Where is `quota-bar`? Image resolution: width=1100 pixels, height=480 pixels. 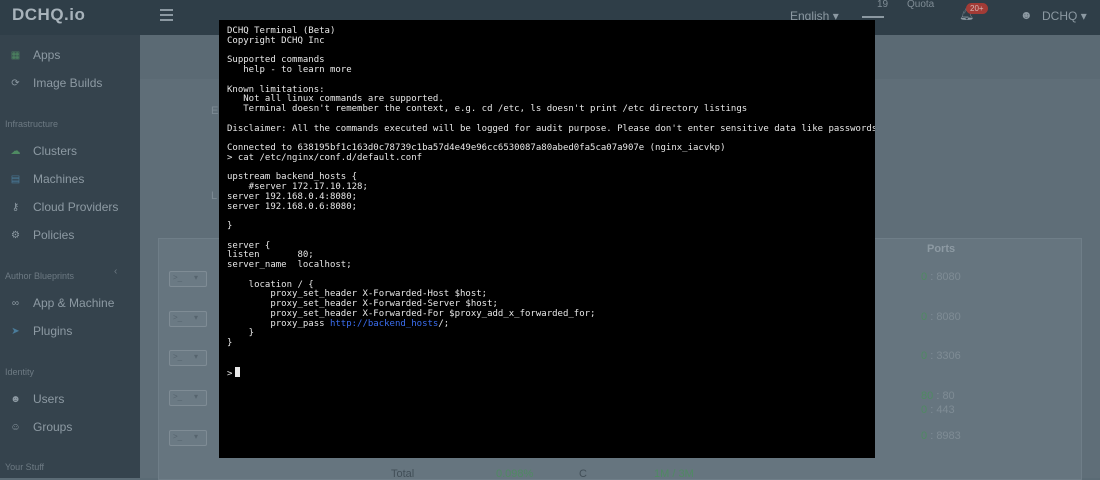 quota-bar is located at coordinates (873, 17).